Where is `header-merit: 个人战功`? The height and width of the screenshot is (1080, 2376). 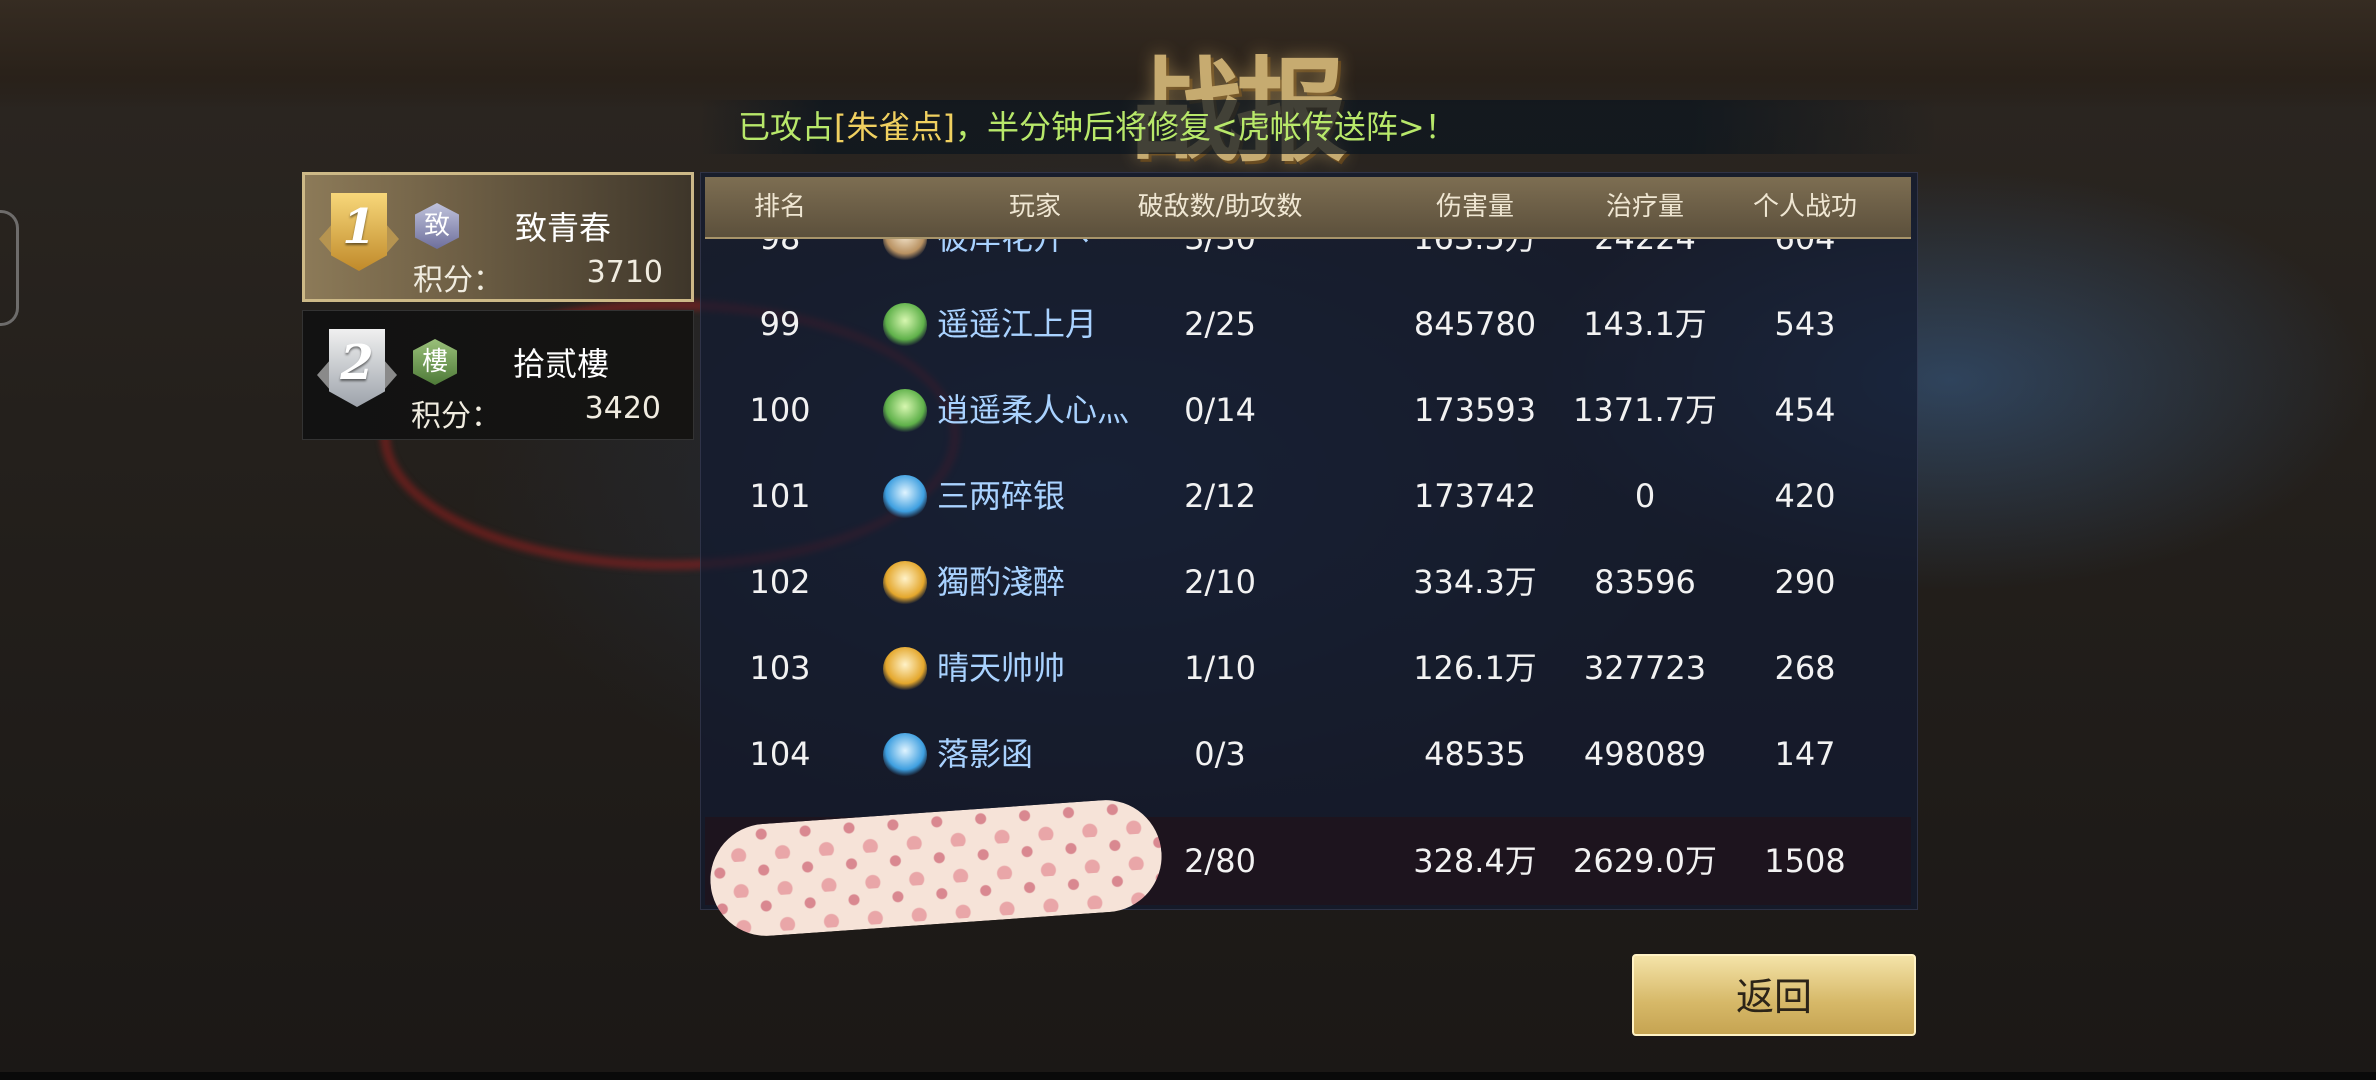 header-merit: 个人战功 is located at coordinates (1804, 207).